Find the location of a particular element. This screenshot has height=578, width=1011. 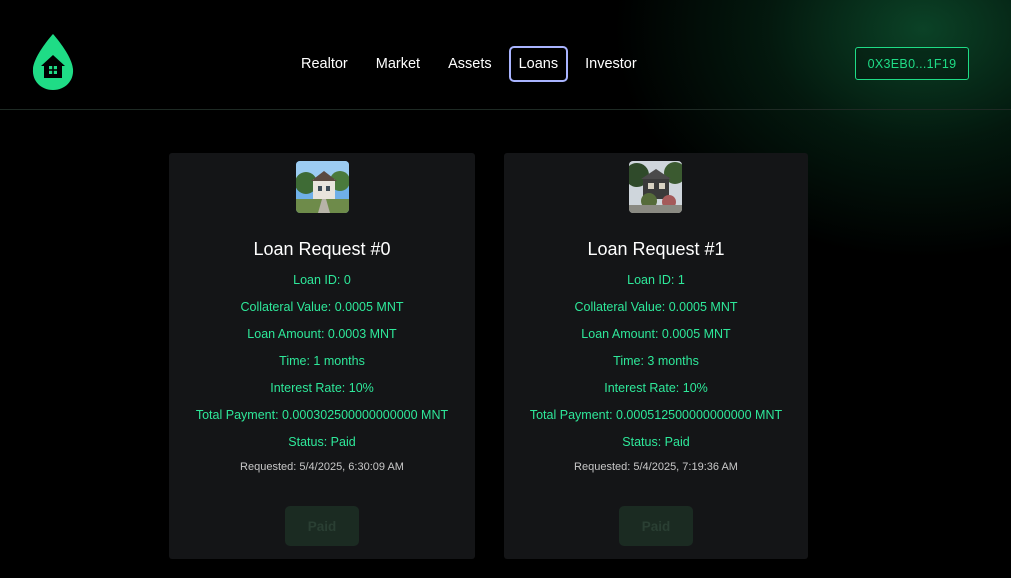

loan-title: Loan Request #1 is located at coordinates (656, 249).